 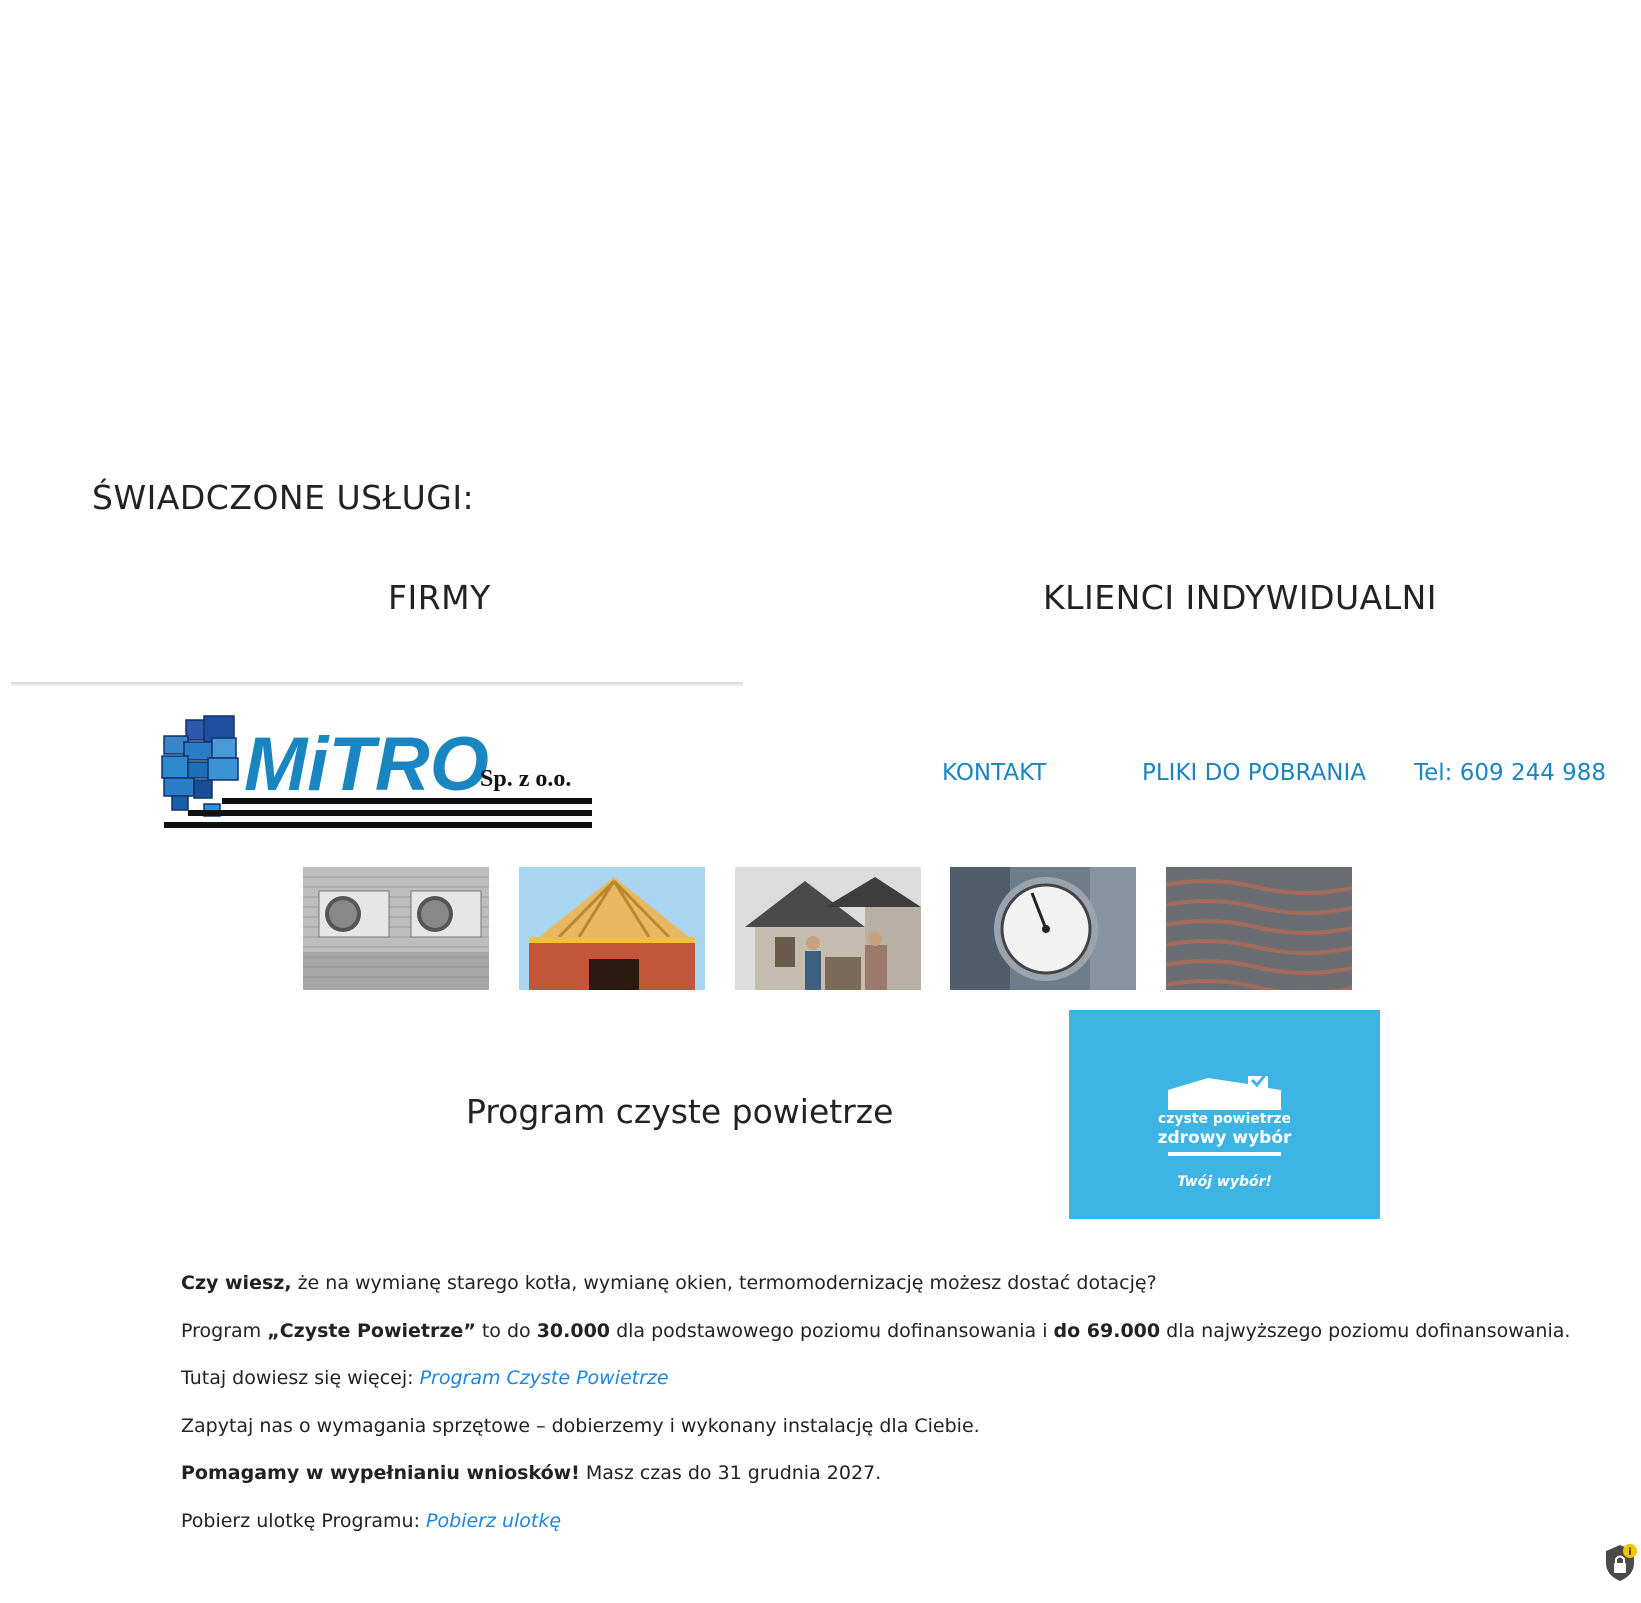 I want to click on applications-bold: Pomagamy w wypełnianiu wniosków!, so click(x=380, y=1473).